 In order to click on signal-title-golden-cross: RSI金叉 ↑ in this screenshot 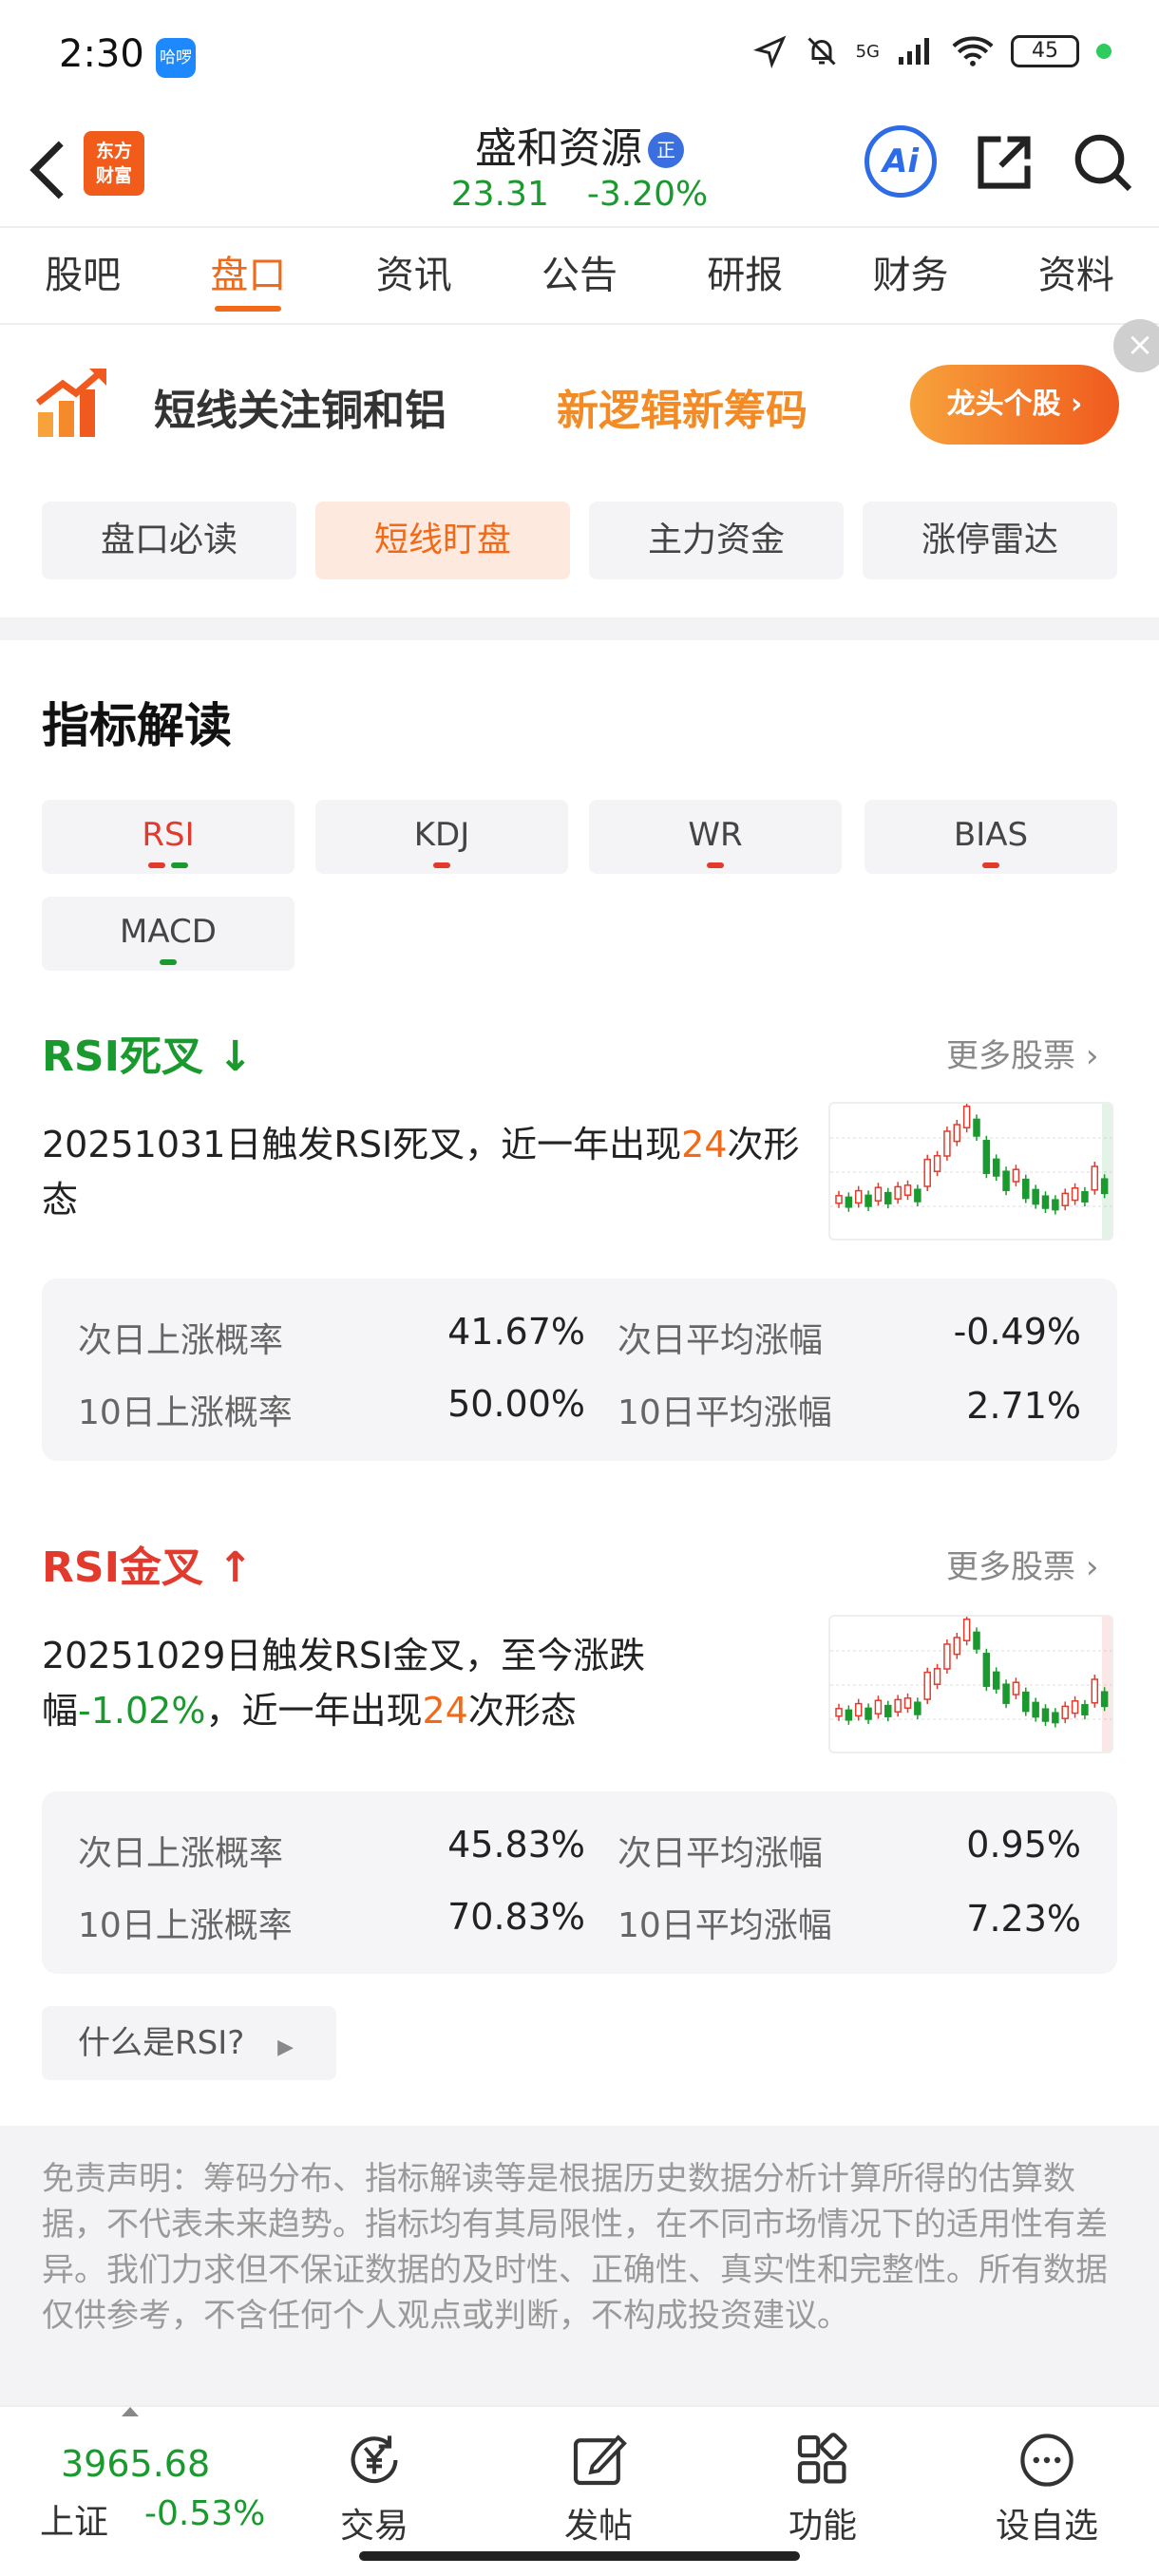, I will do `click(147, 1563)`.